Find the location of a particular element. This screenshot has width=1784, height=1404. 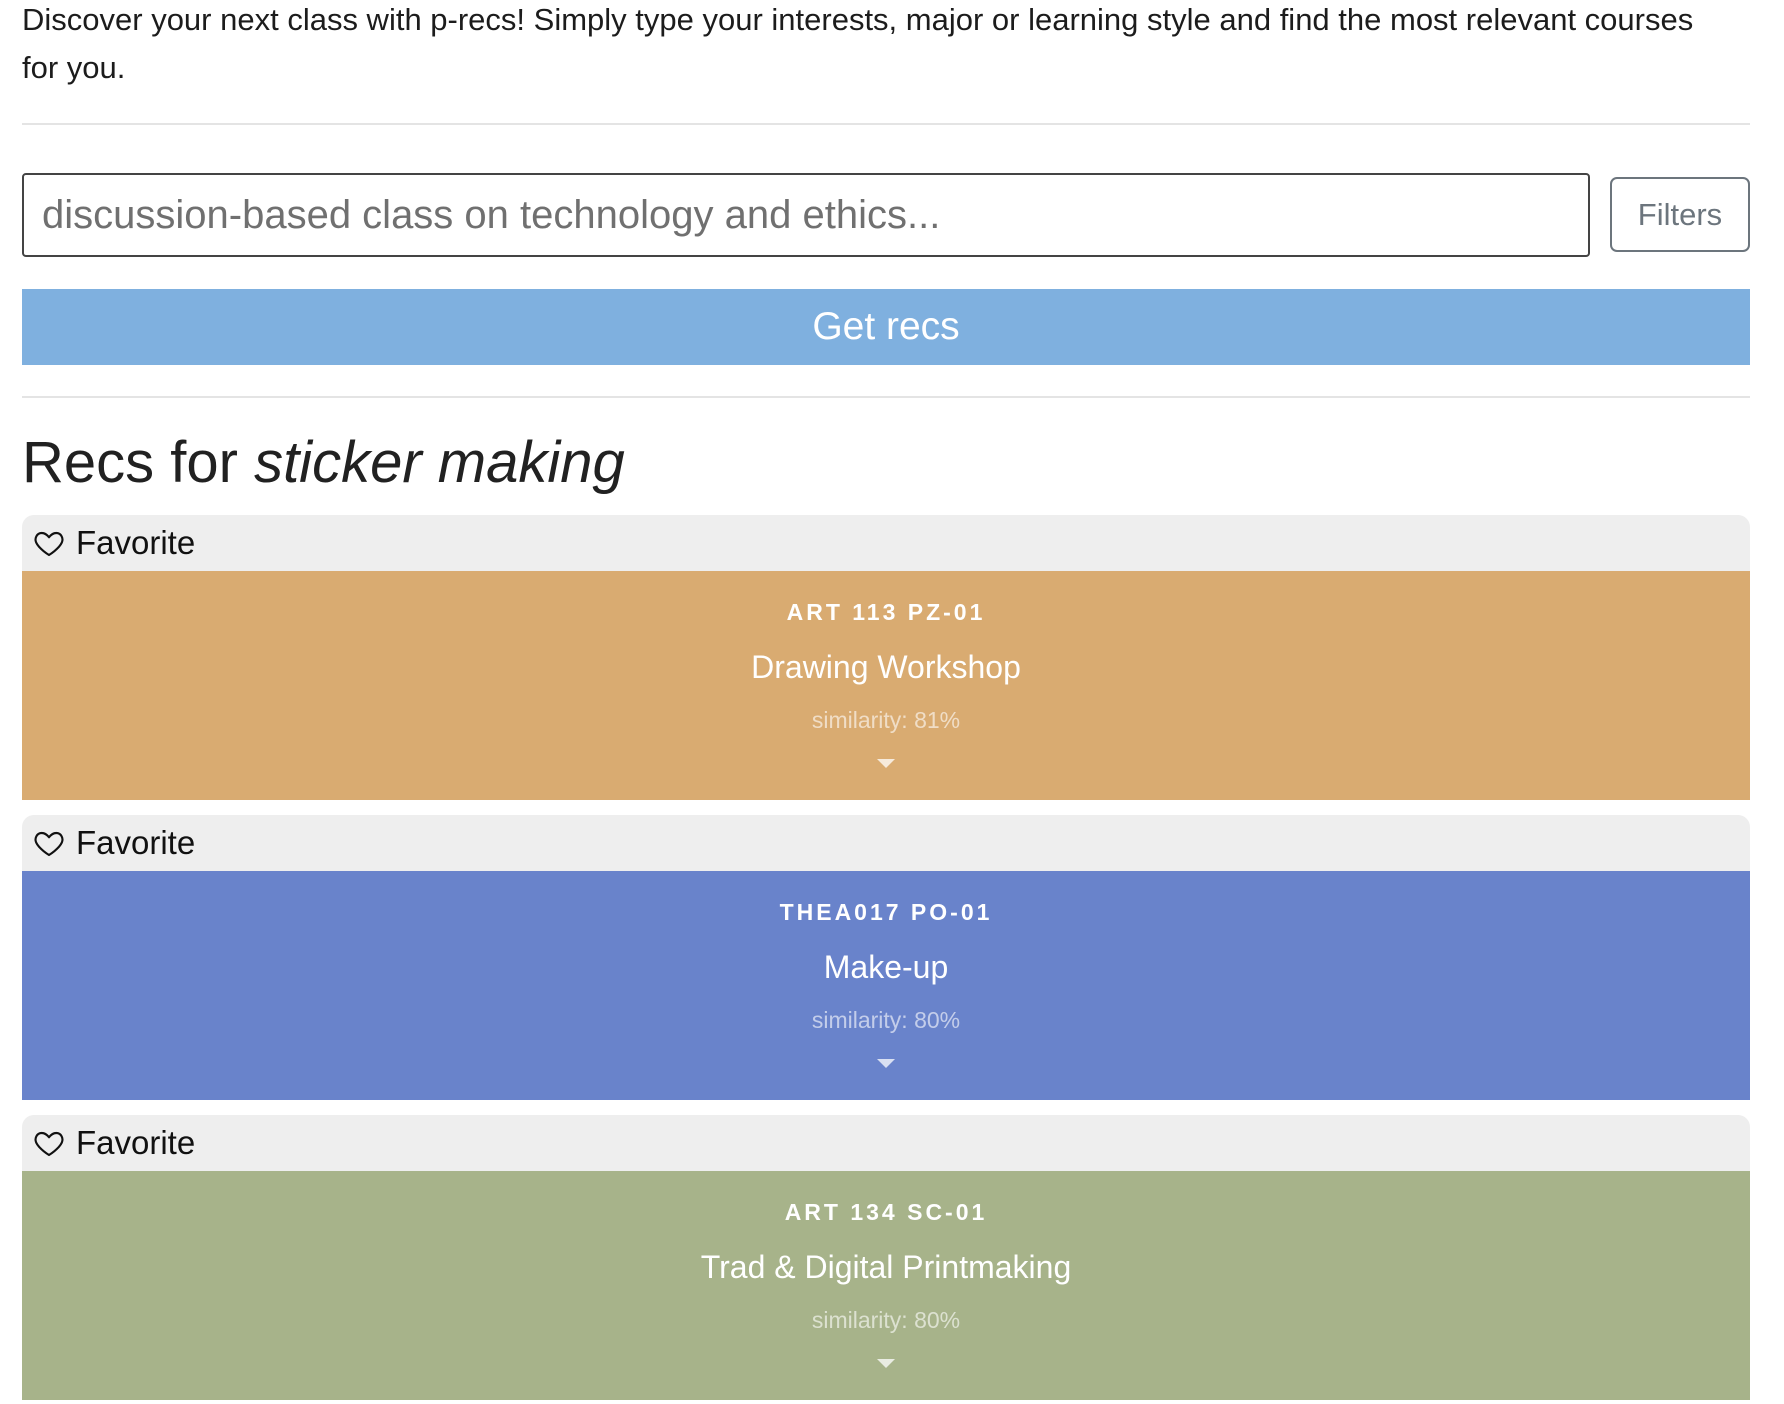

filters-button: Filters is located at coordinates (1680, 214).